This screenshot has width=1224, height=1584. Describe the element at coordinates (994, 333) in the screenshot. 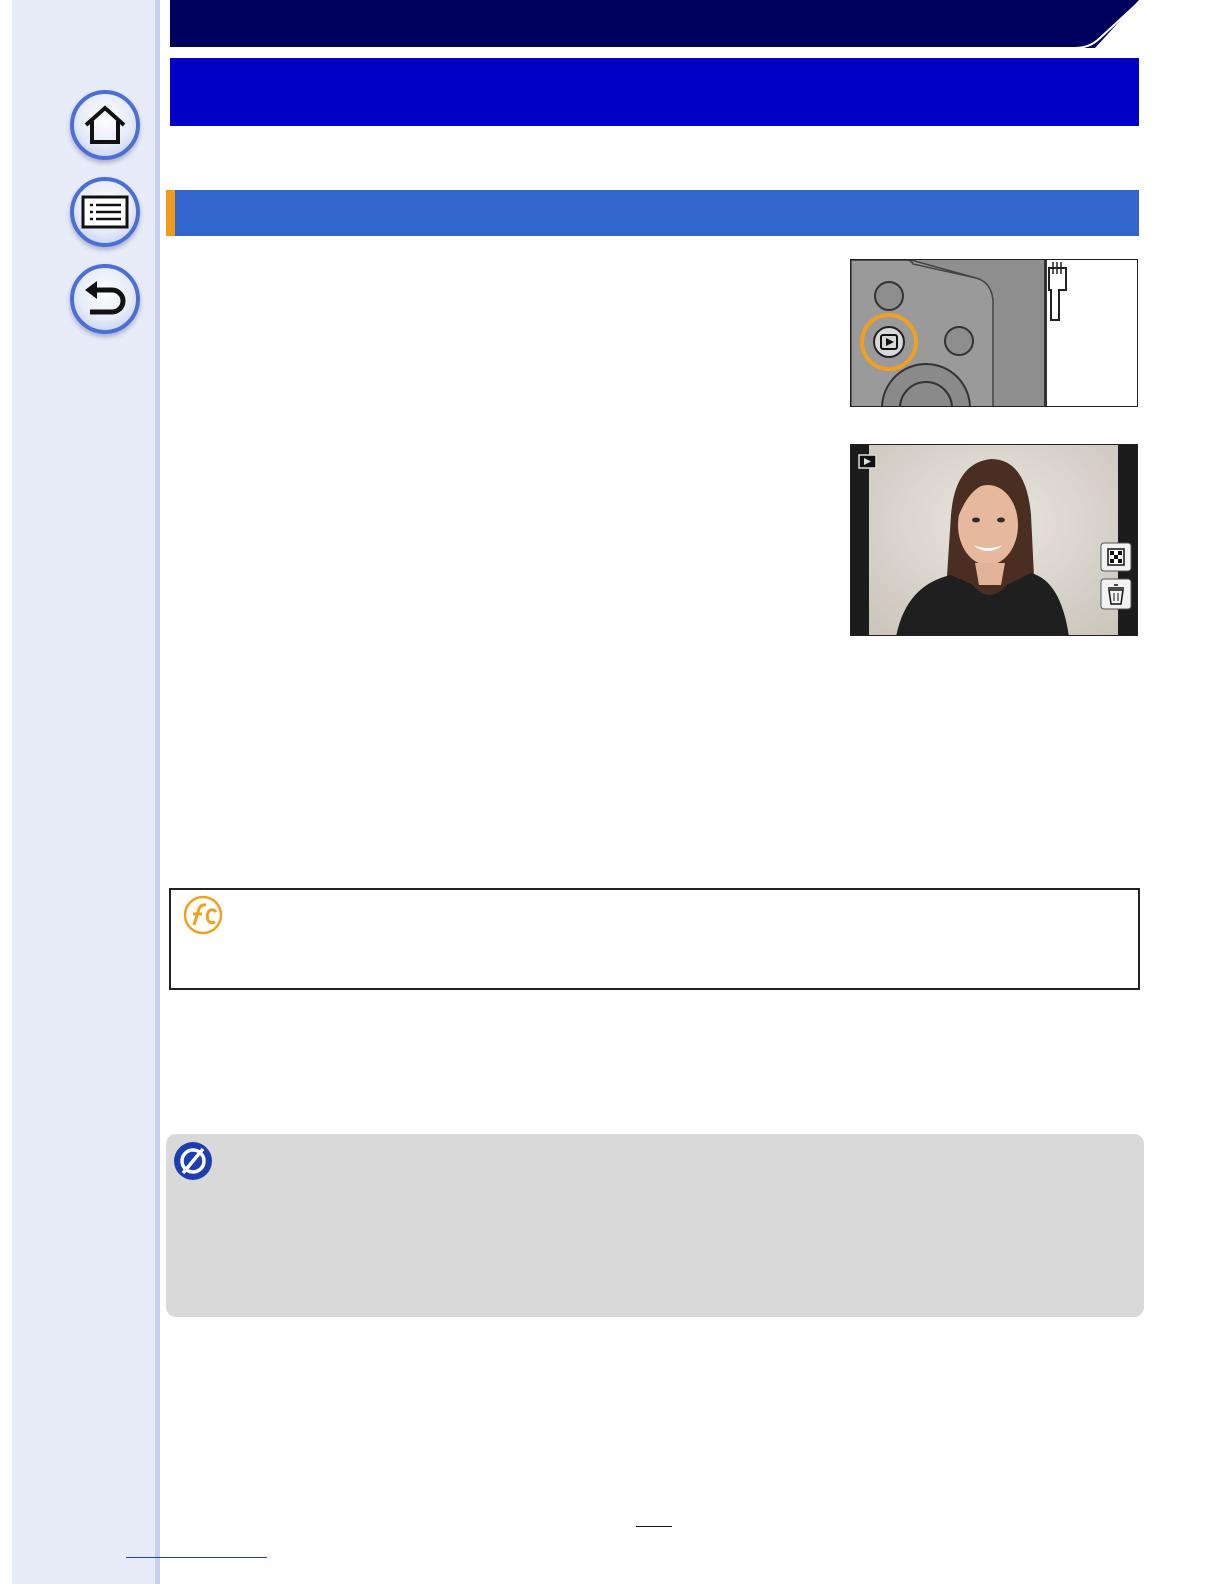

I see `camera-playback-button-photo` at that location.